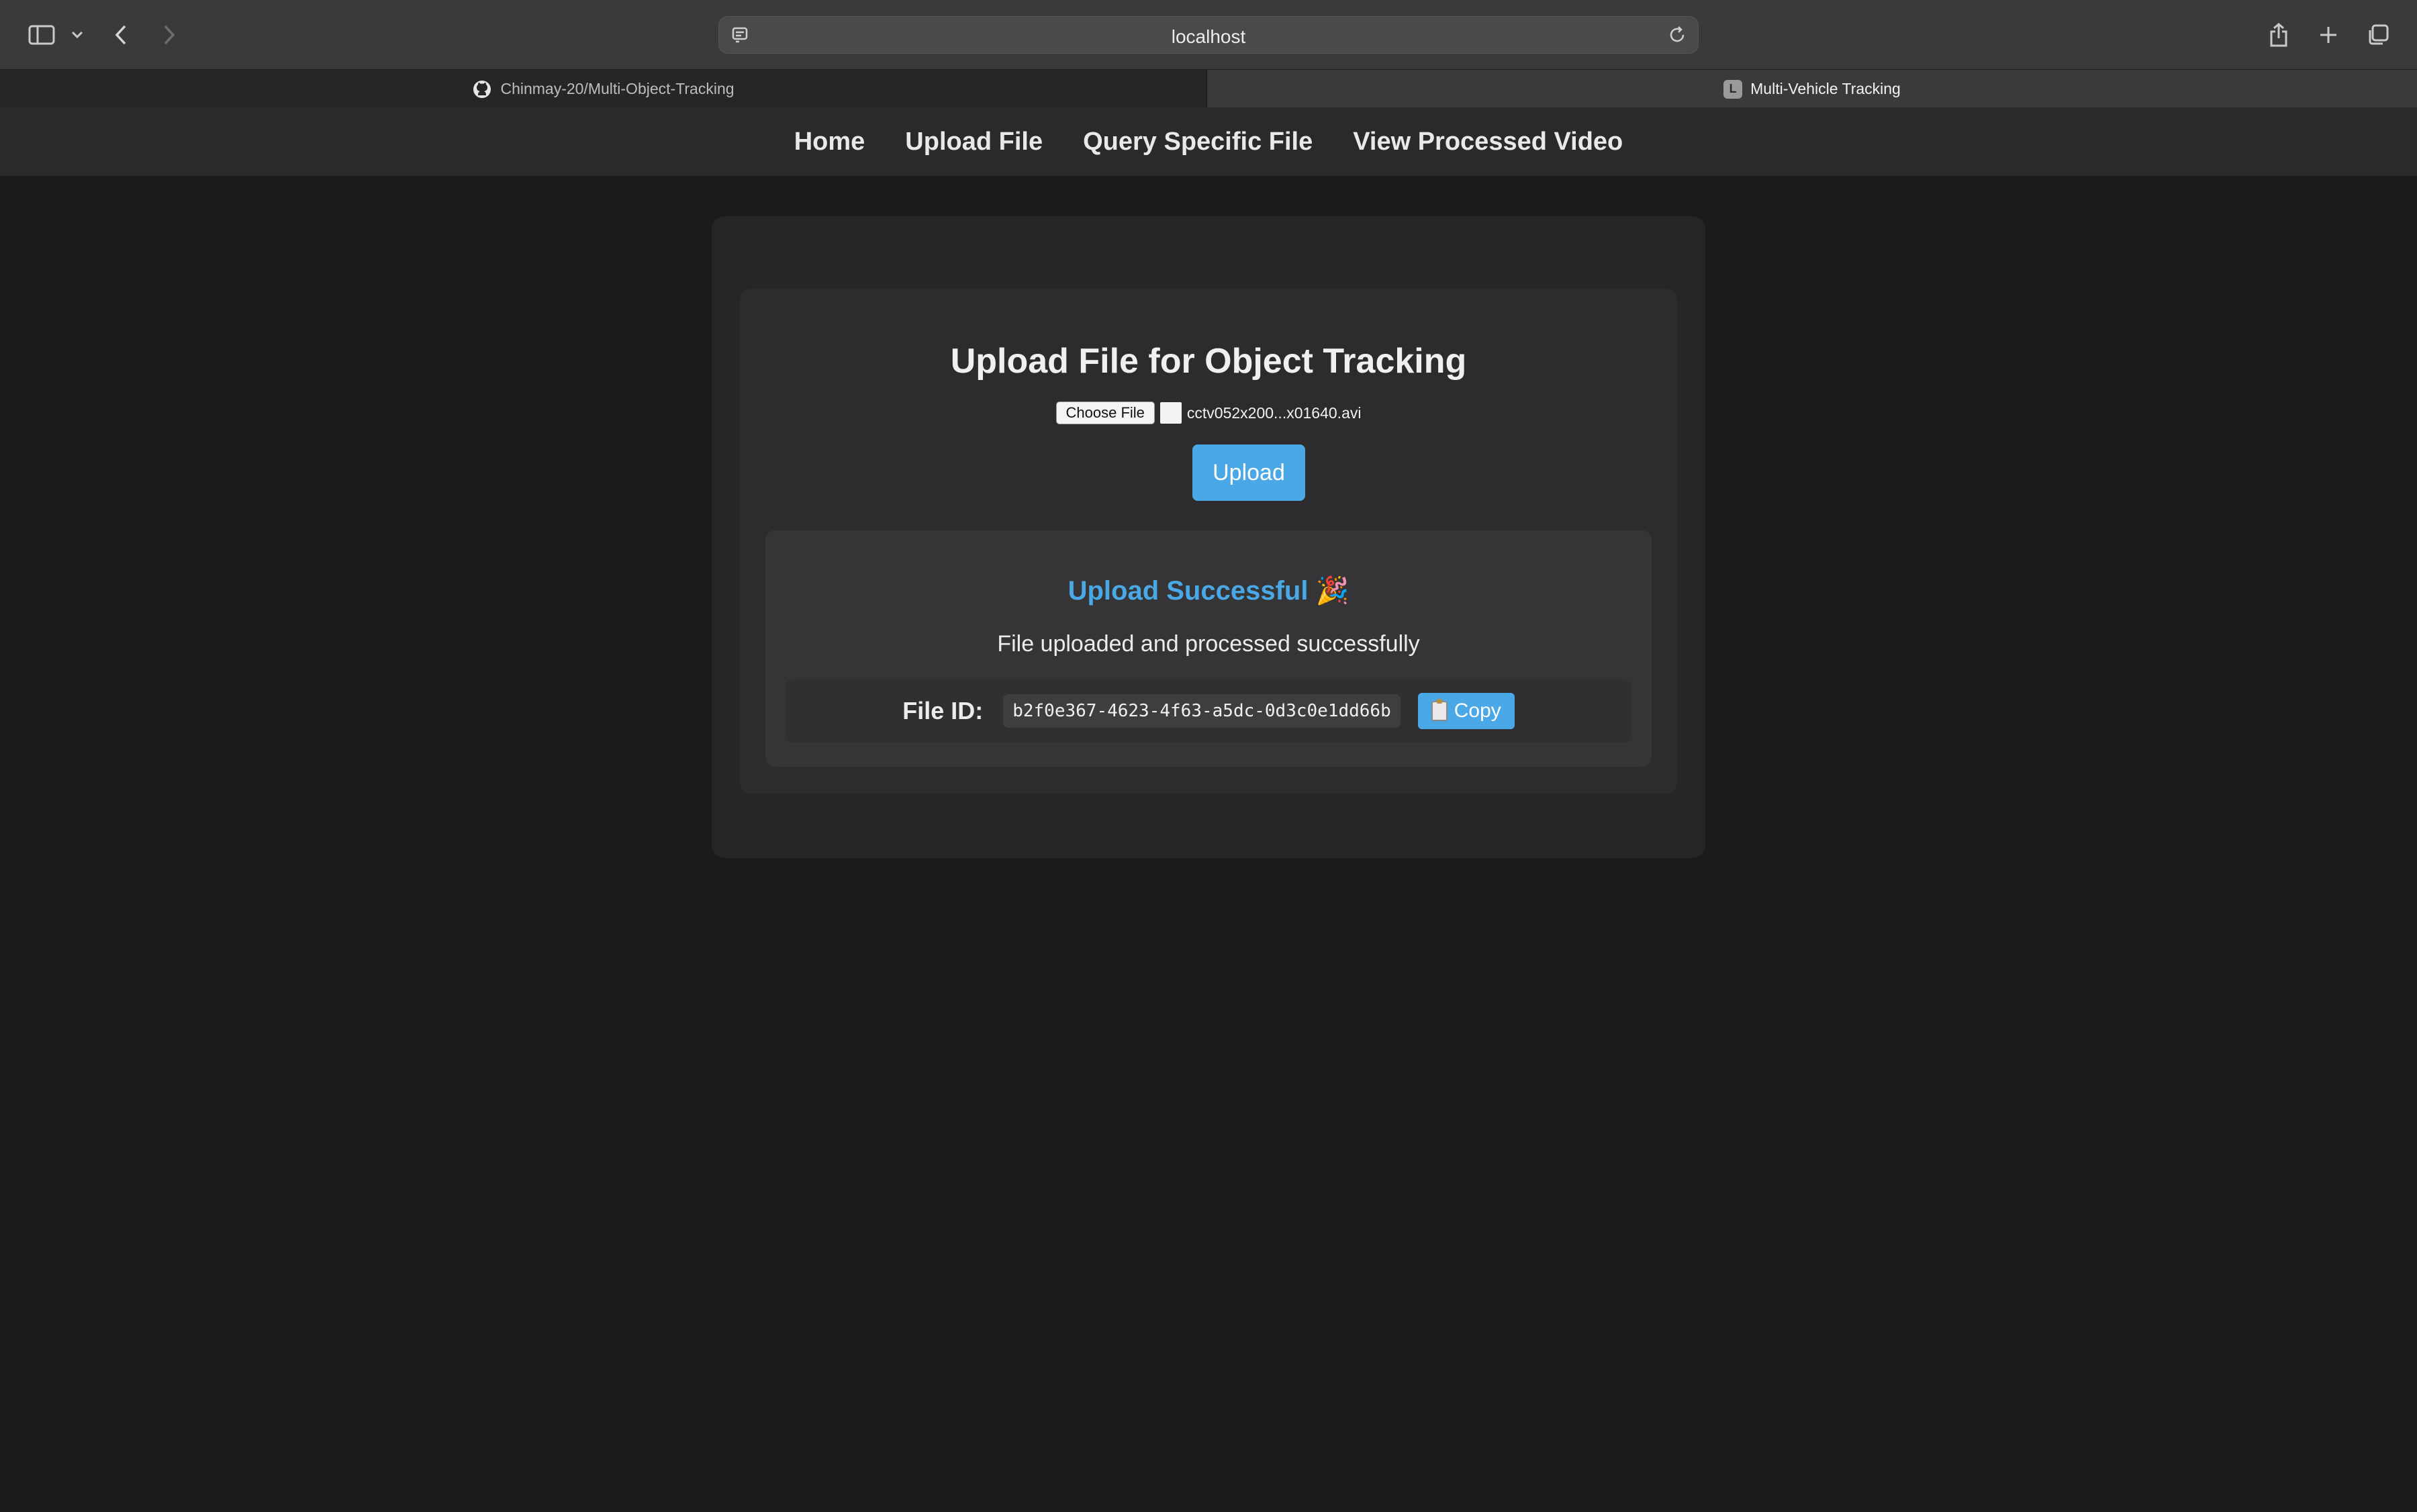  I want to click on site-favicon-icon: L, so click(1733, 89).